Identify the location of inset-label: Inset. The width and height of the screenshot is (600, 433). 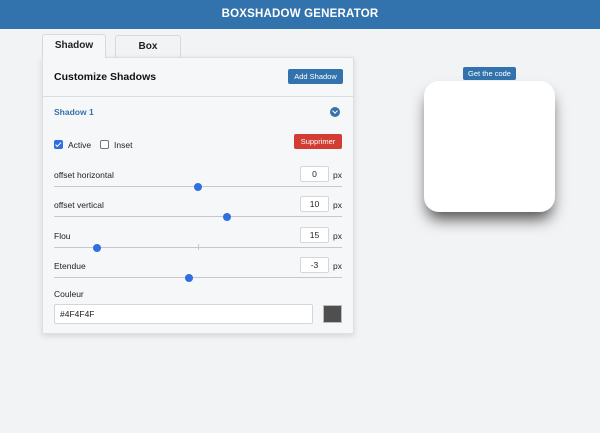
(123, 145).